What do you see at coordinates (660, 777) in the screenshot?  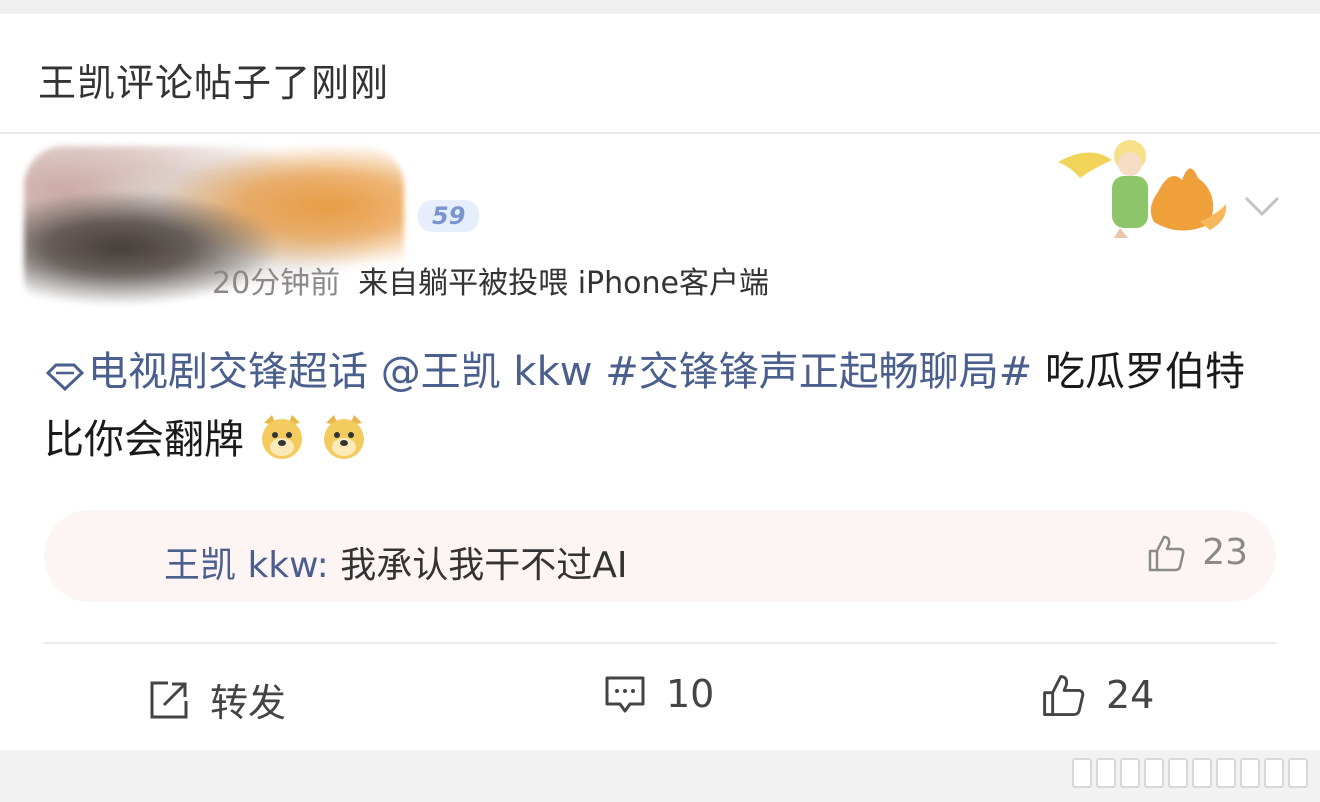 I see `bottom-strip` at bounding box center [660, 777].